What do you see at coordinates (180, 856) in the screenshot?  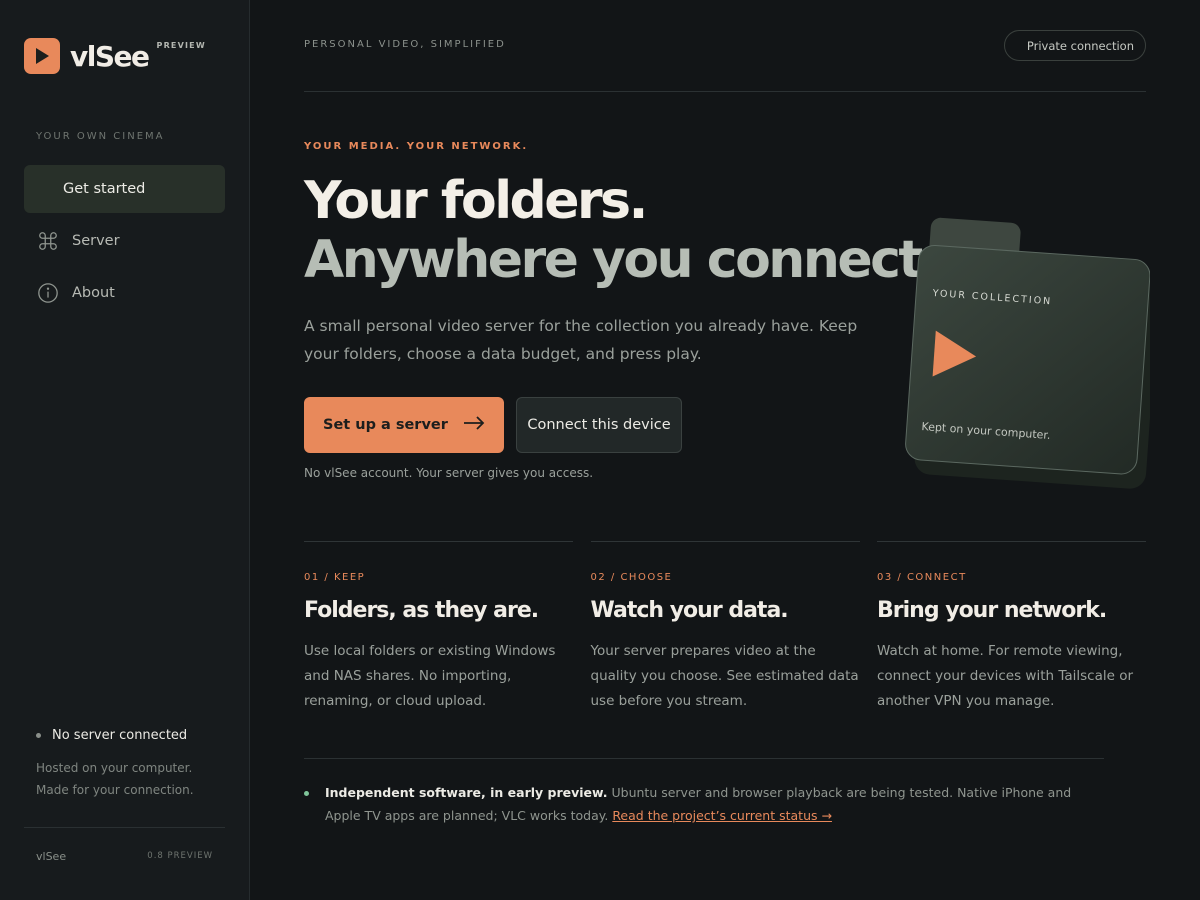 I see `footer-version: 0.8 PREVIEW` at bounding box center [180, 856].